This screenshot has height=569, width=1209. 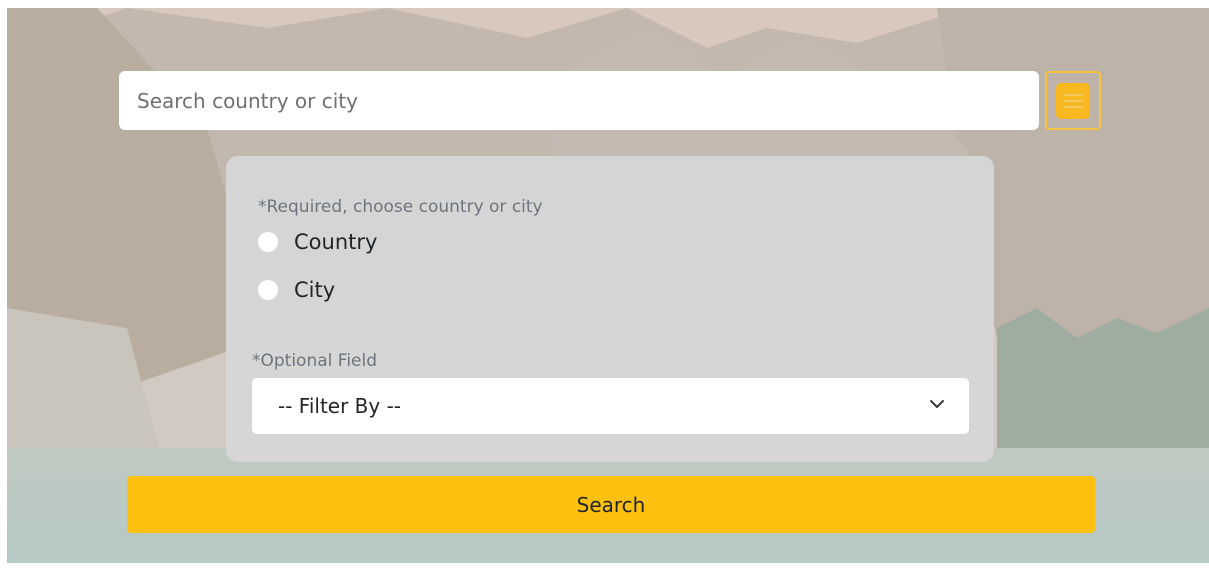 I want to click on optional-field-label: *Optional Field, so click(x=315, y=361).